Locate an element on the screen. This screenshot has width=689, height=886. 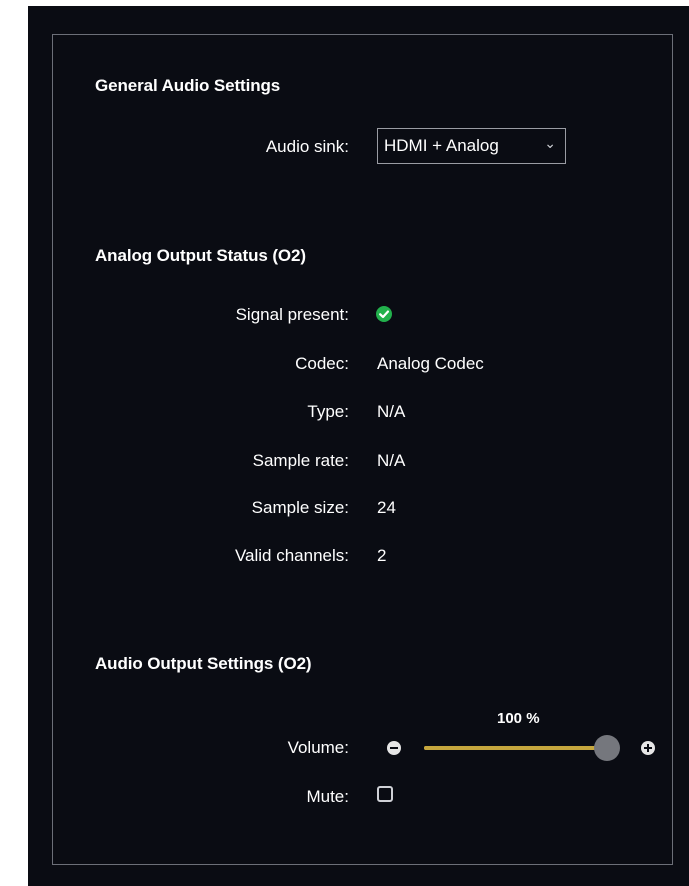
section-title-general-audio: General Audio Settings is located at coordinates (188, 85).